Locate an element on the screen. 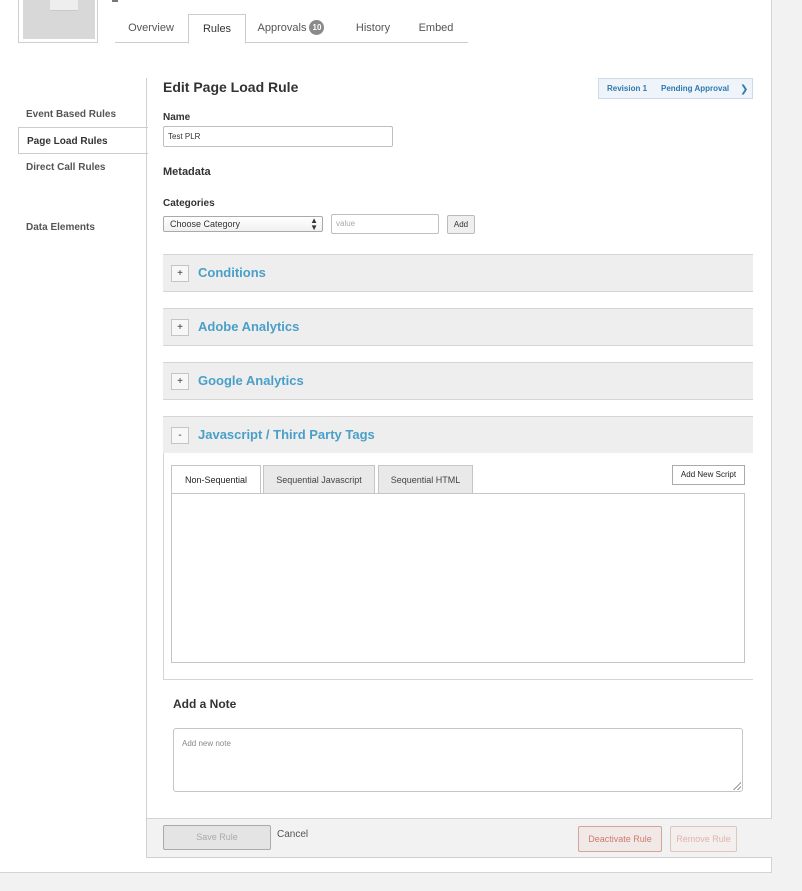 The height and width of the screenshot is (891, 802). collapse-icon: - is located at coordinates (180, 435).